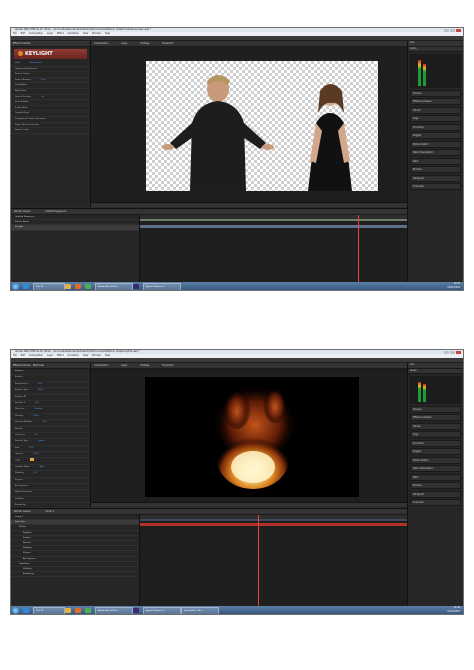 The height and width of the screenshot is (670, 474). Describe the element at coordinates (32, 459) in the screenshot. I see `color-swatch` at that location.